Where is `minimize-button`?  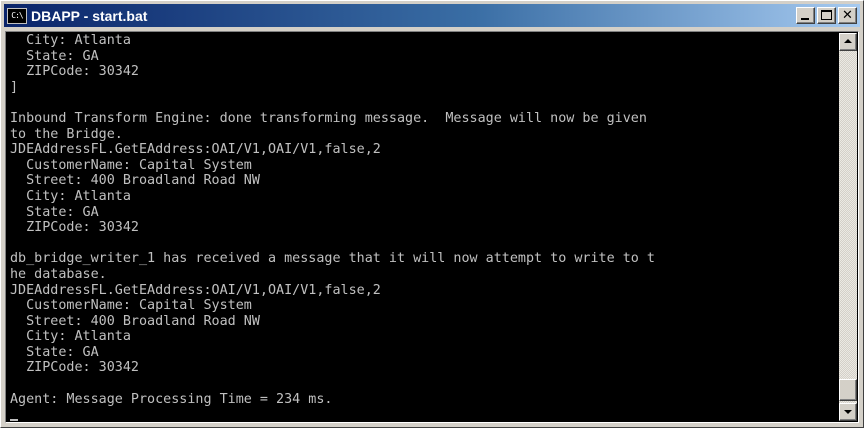 minimize-button is located at coordinates (805, 15).